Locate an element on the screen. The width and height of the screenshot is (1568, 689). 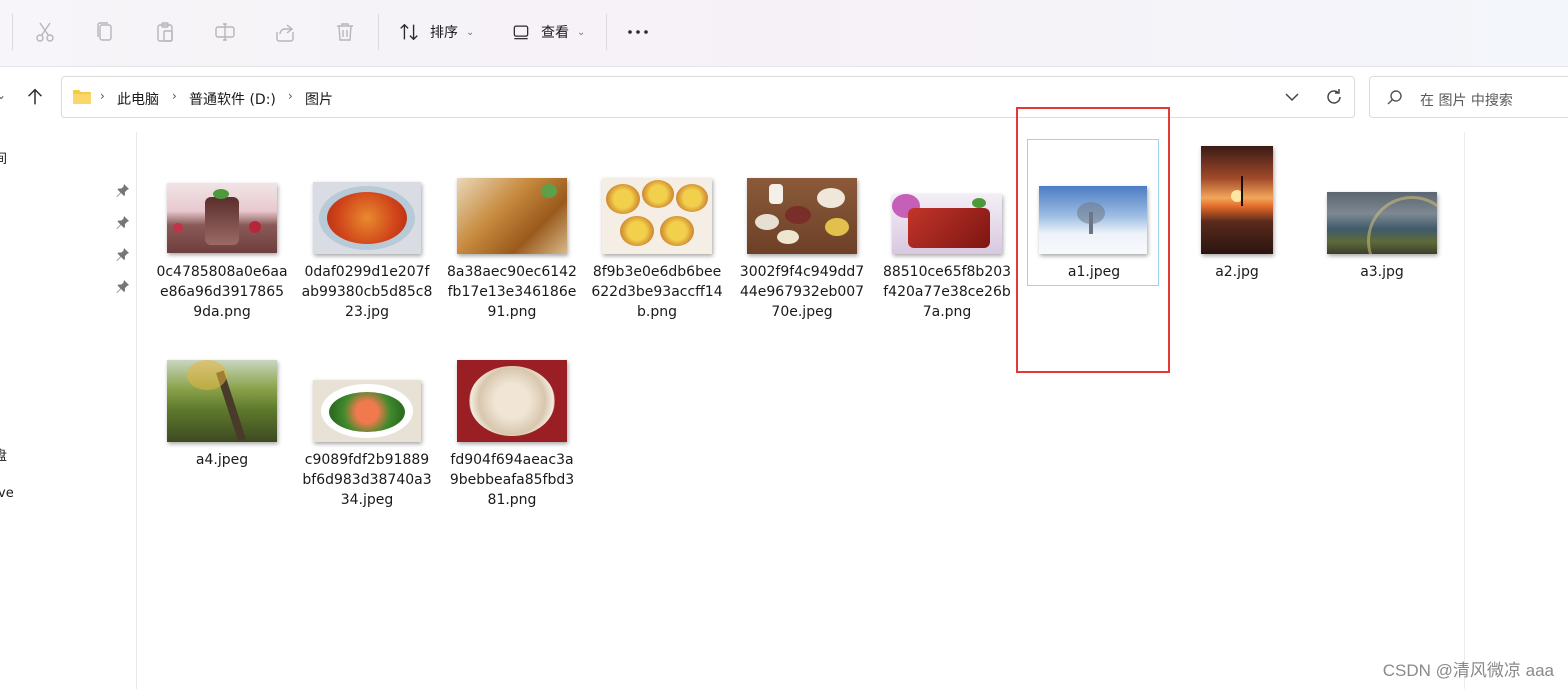
file-item: c9089fdf2b91889bf6d983d38740a334.jpeg is located at coordinates (367, 418).